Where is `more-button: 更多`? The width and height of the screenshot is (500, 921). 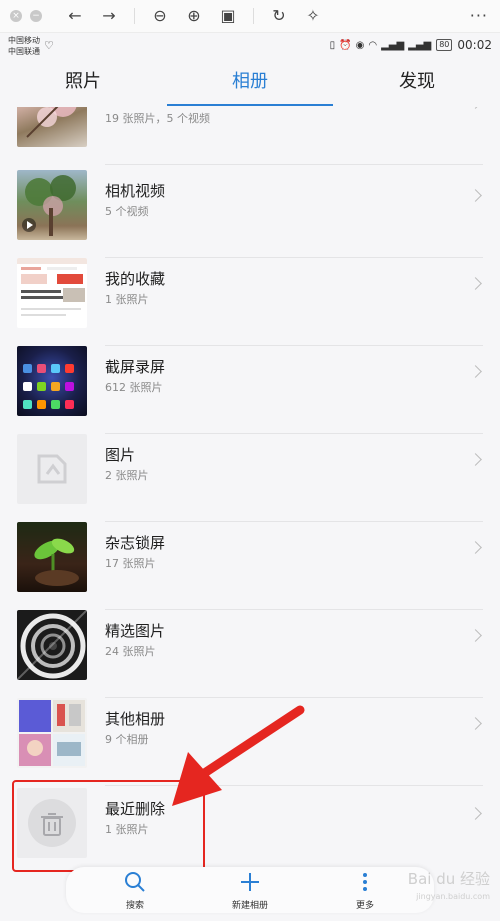
more-button: 更多 is located at coordinates (365, 891).